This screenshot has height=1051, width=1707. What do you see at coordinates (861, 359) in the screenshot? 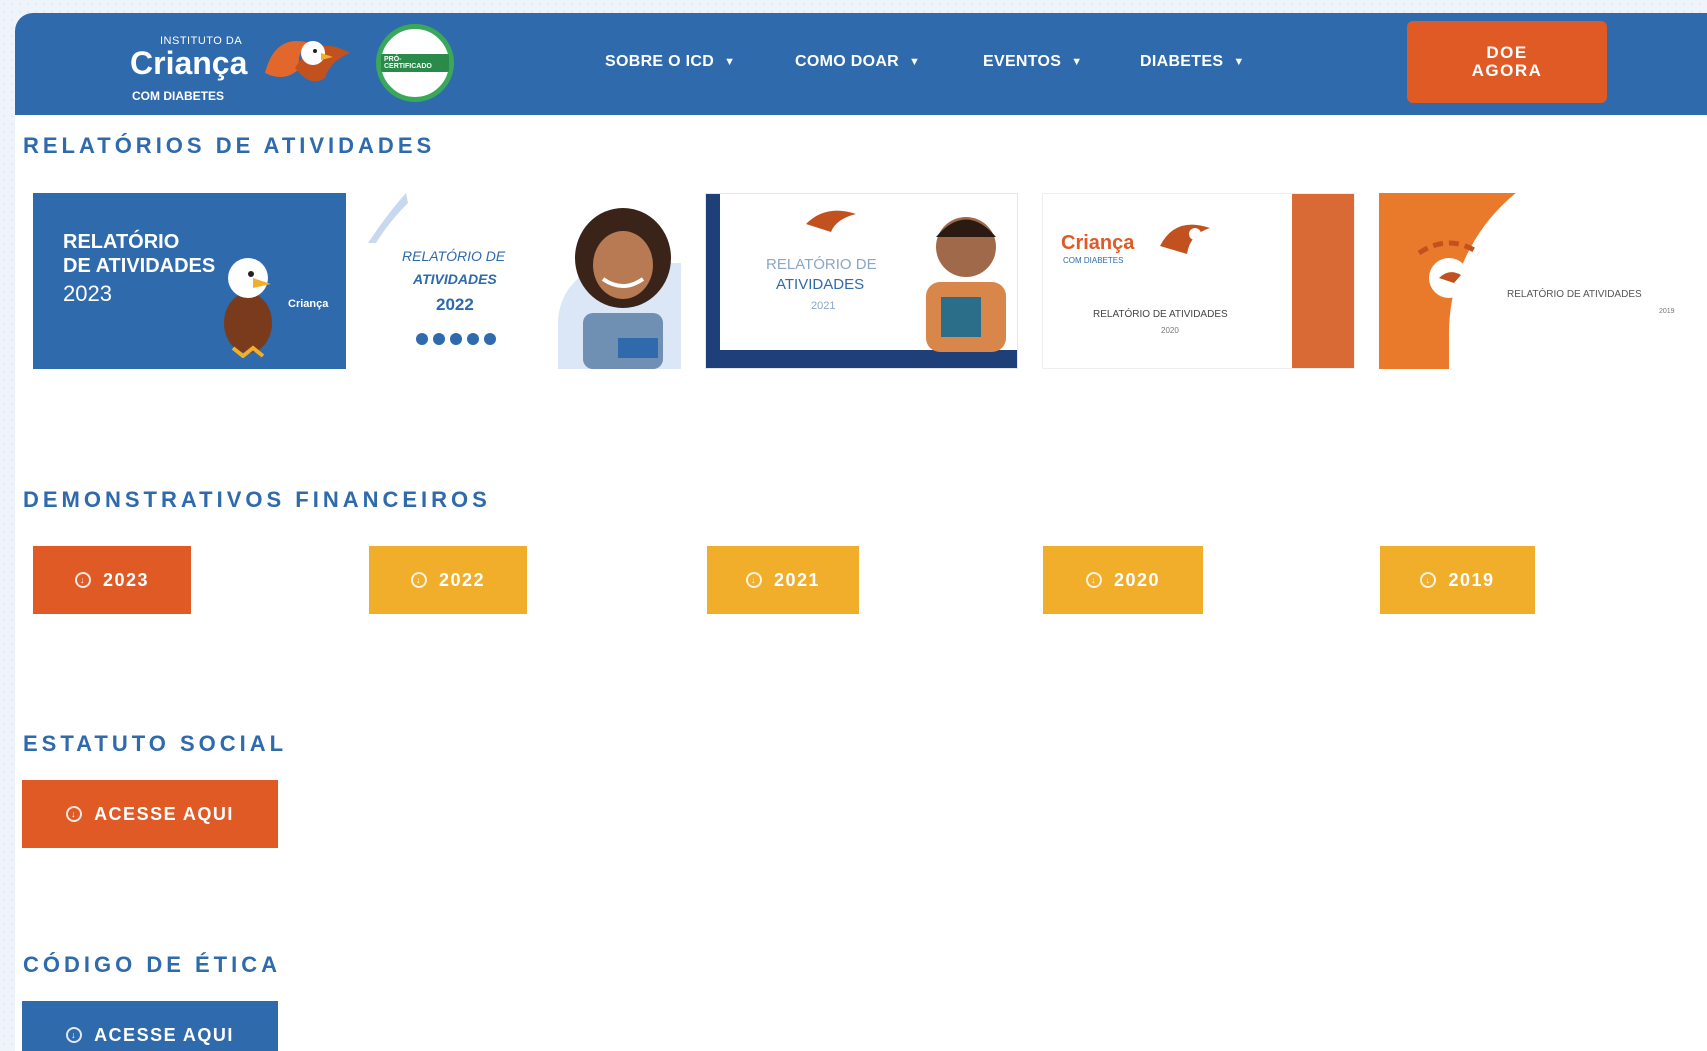
I see `cover-2021-footer` at bounding box center [861, 359].